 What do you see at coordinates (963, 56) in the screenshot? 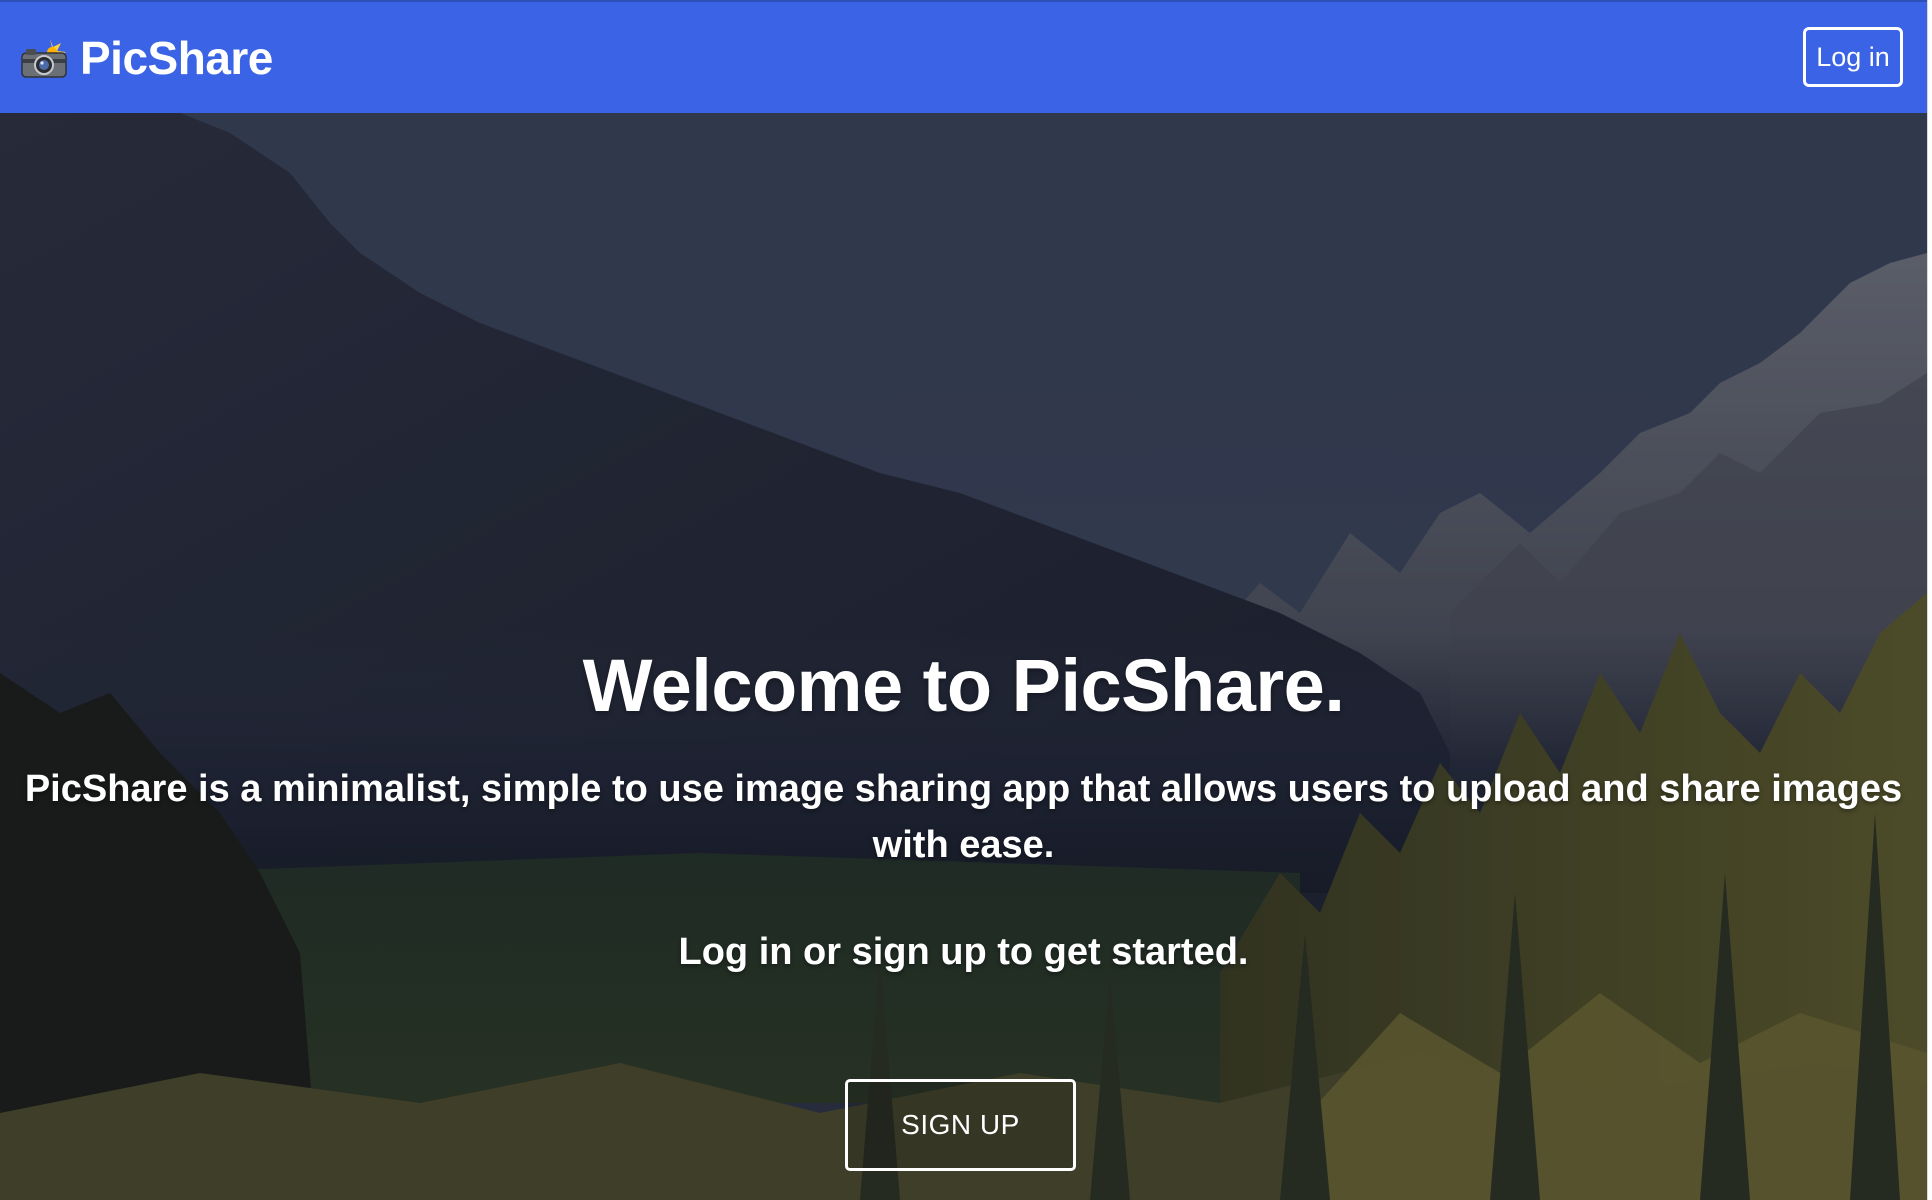
I see `top-navbar: PicShare Log in` at bounding box center [963, 56].